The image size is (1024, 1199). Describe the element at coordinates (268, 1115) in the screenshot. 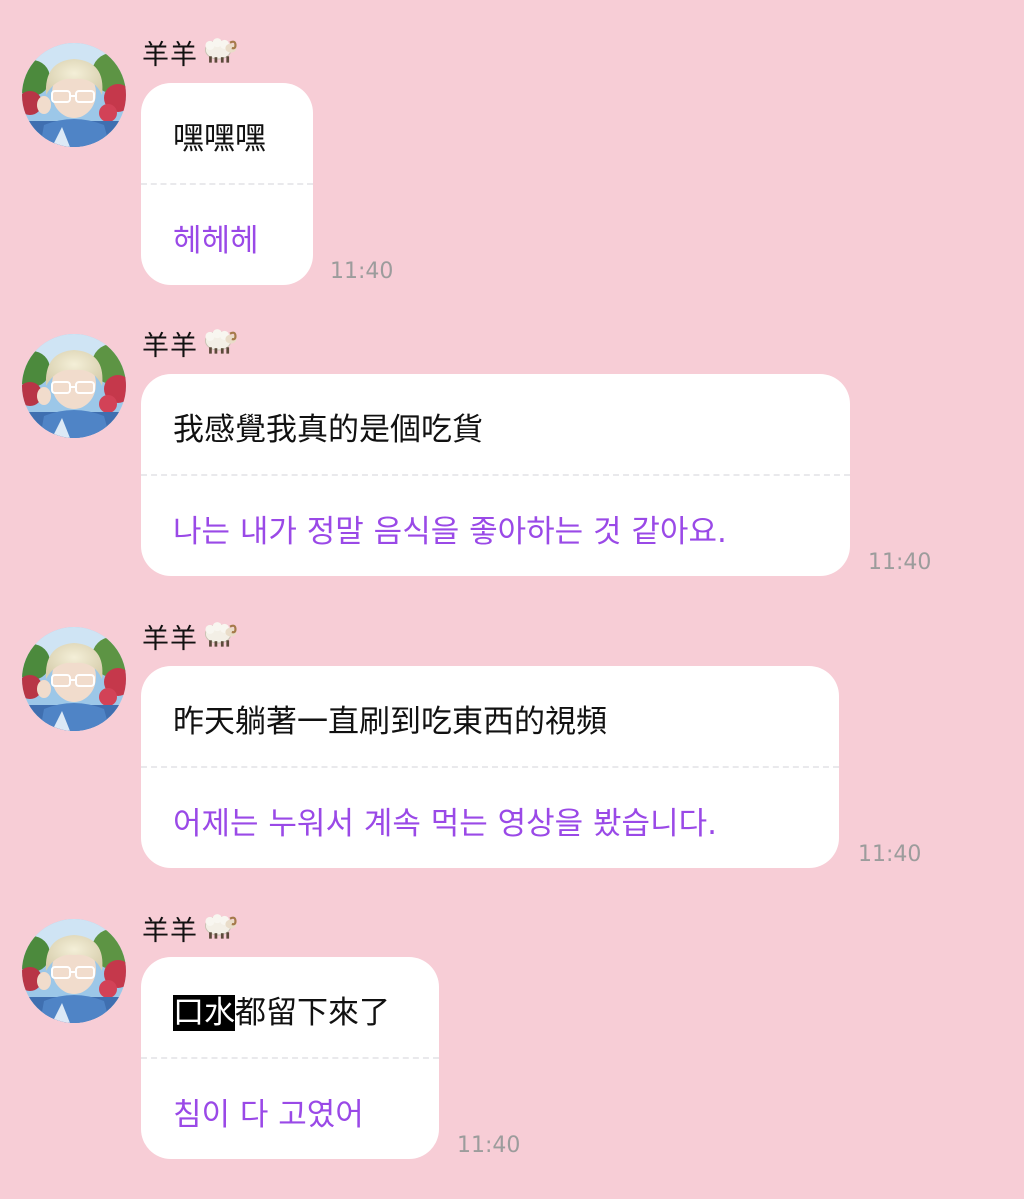

I see `translation-text: 침이 다 고였어` at that location.